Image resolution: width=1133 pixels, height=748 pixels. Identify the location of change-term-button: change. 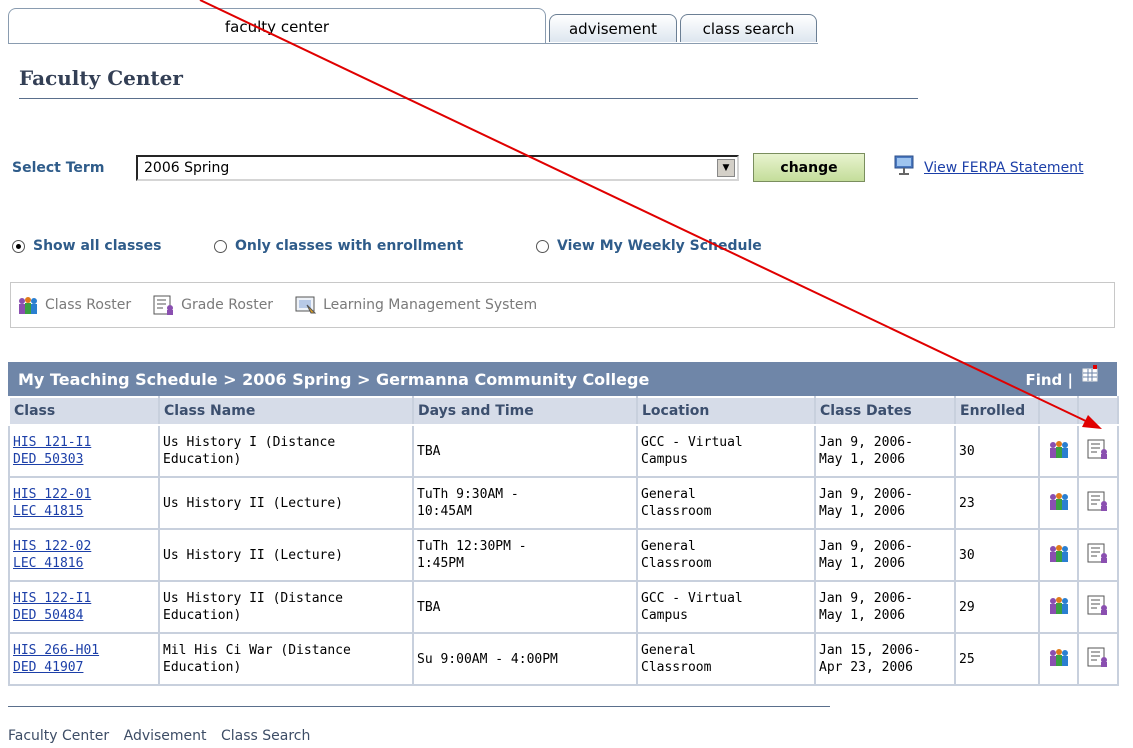
(809, 167).